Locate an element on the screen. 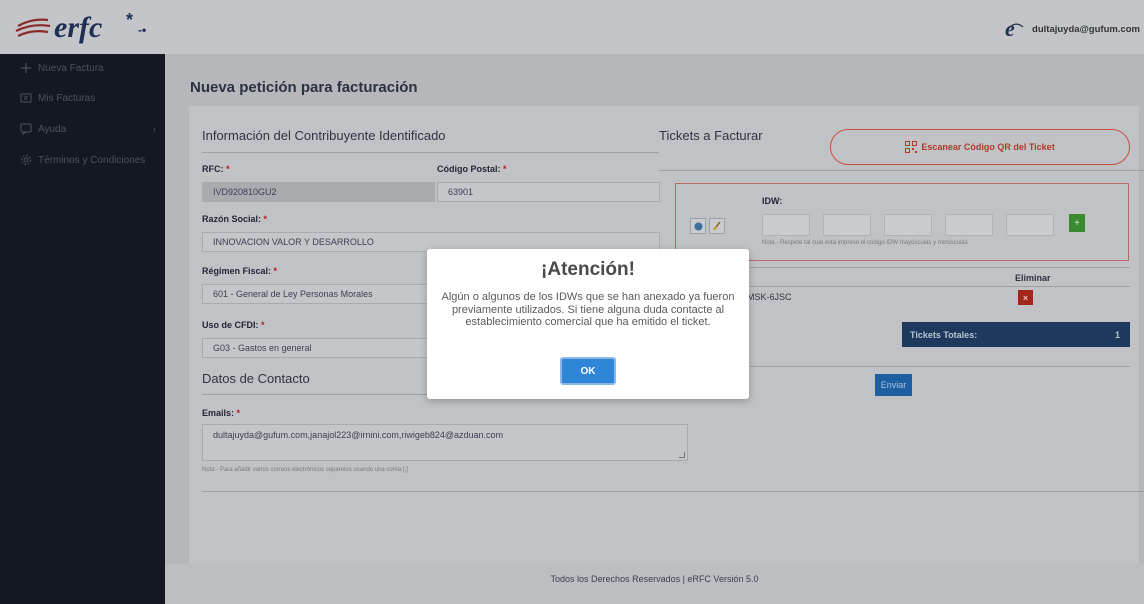 Image resolution: width=1144 pixels, height=604 pixels. sidebar-item-nueva-factura: Nueva Factura is located at coordinates (90, 68).